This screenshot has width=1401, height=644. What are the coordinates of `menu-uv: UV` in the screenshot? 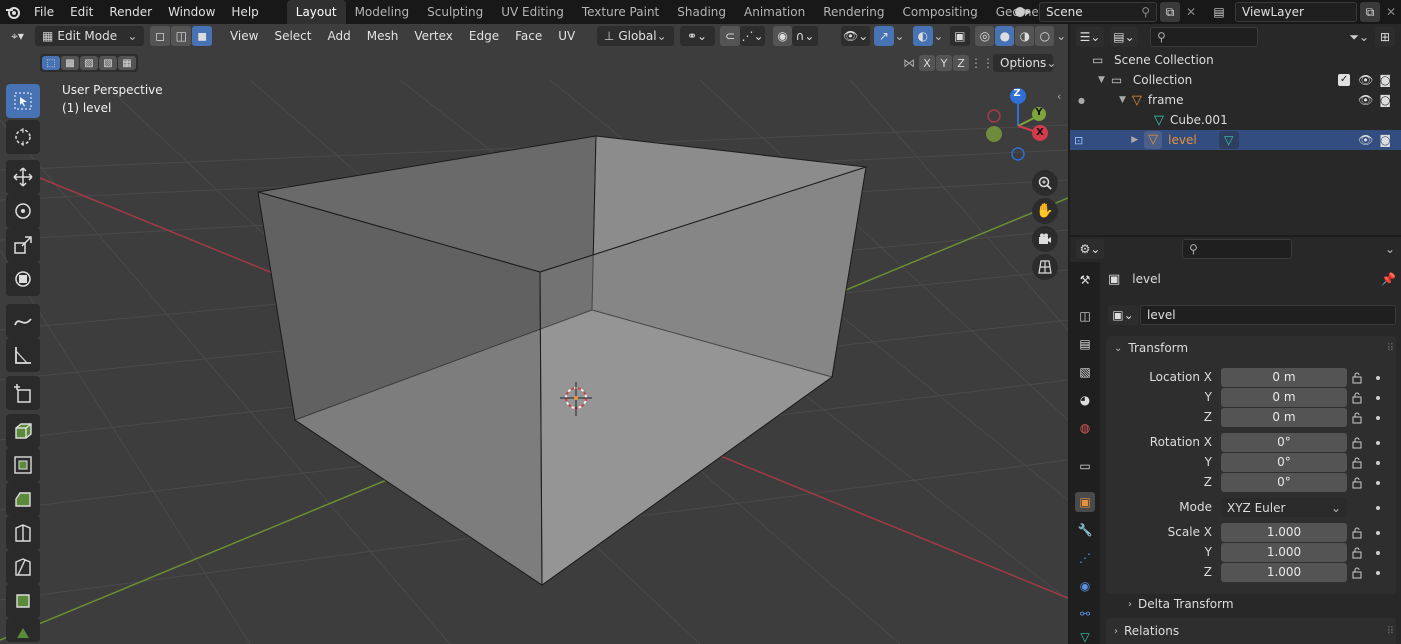 It's located at (566, 36).